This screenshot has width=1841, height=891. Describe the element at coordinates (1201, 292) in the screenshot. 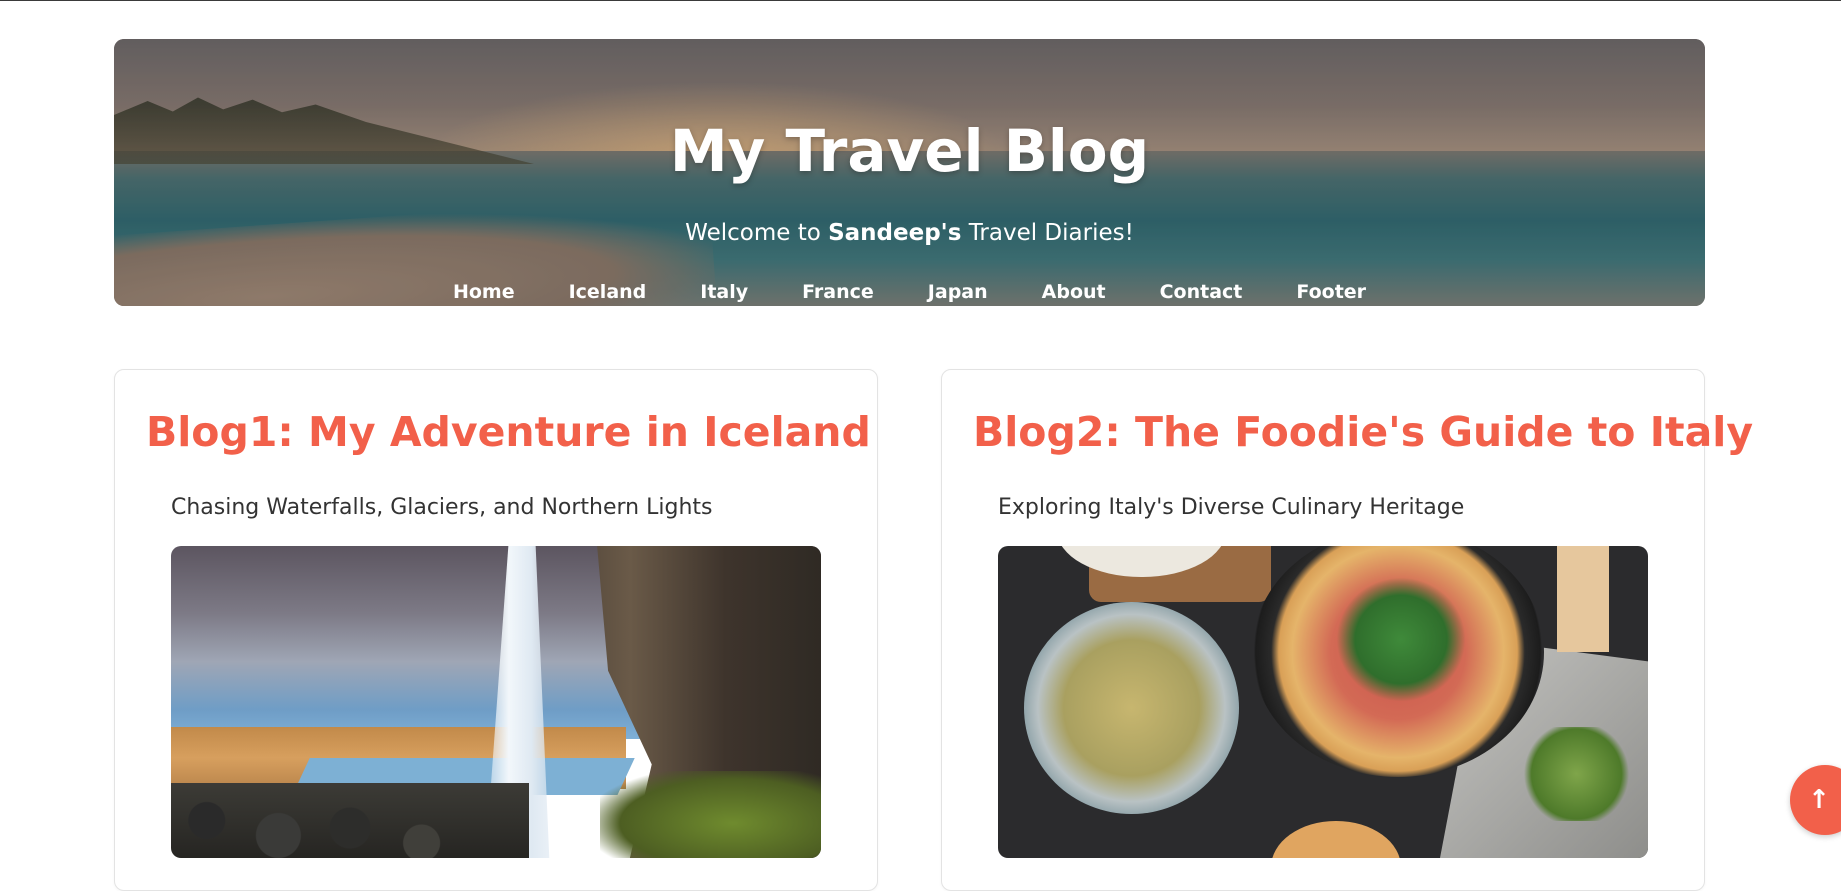

I see `nav-link-contact: Contact` at that location.